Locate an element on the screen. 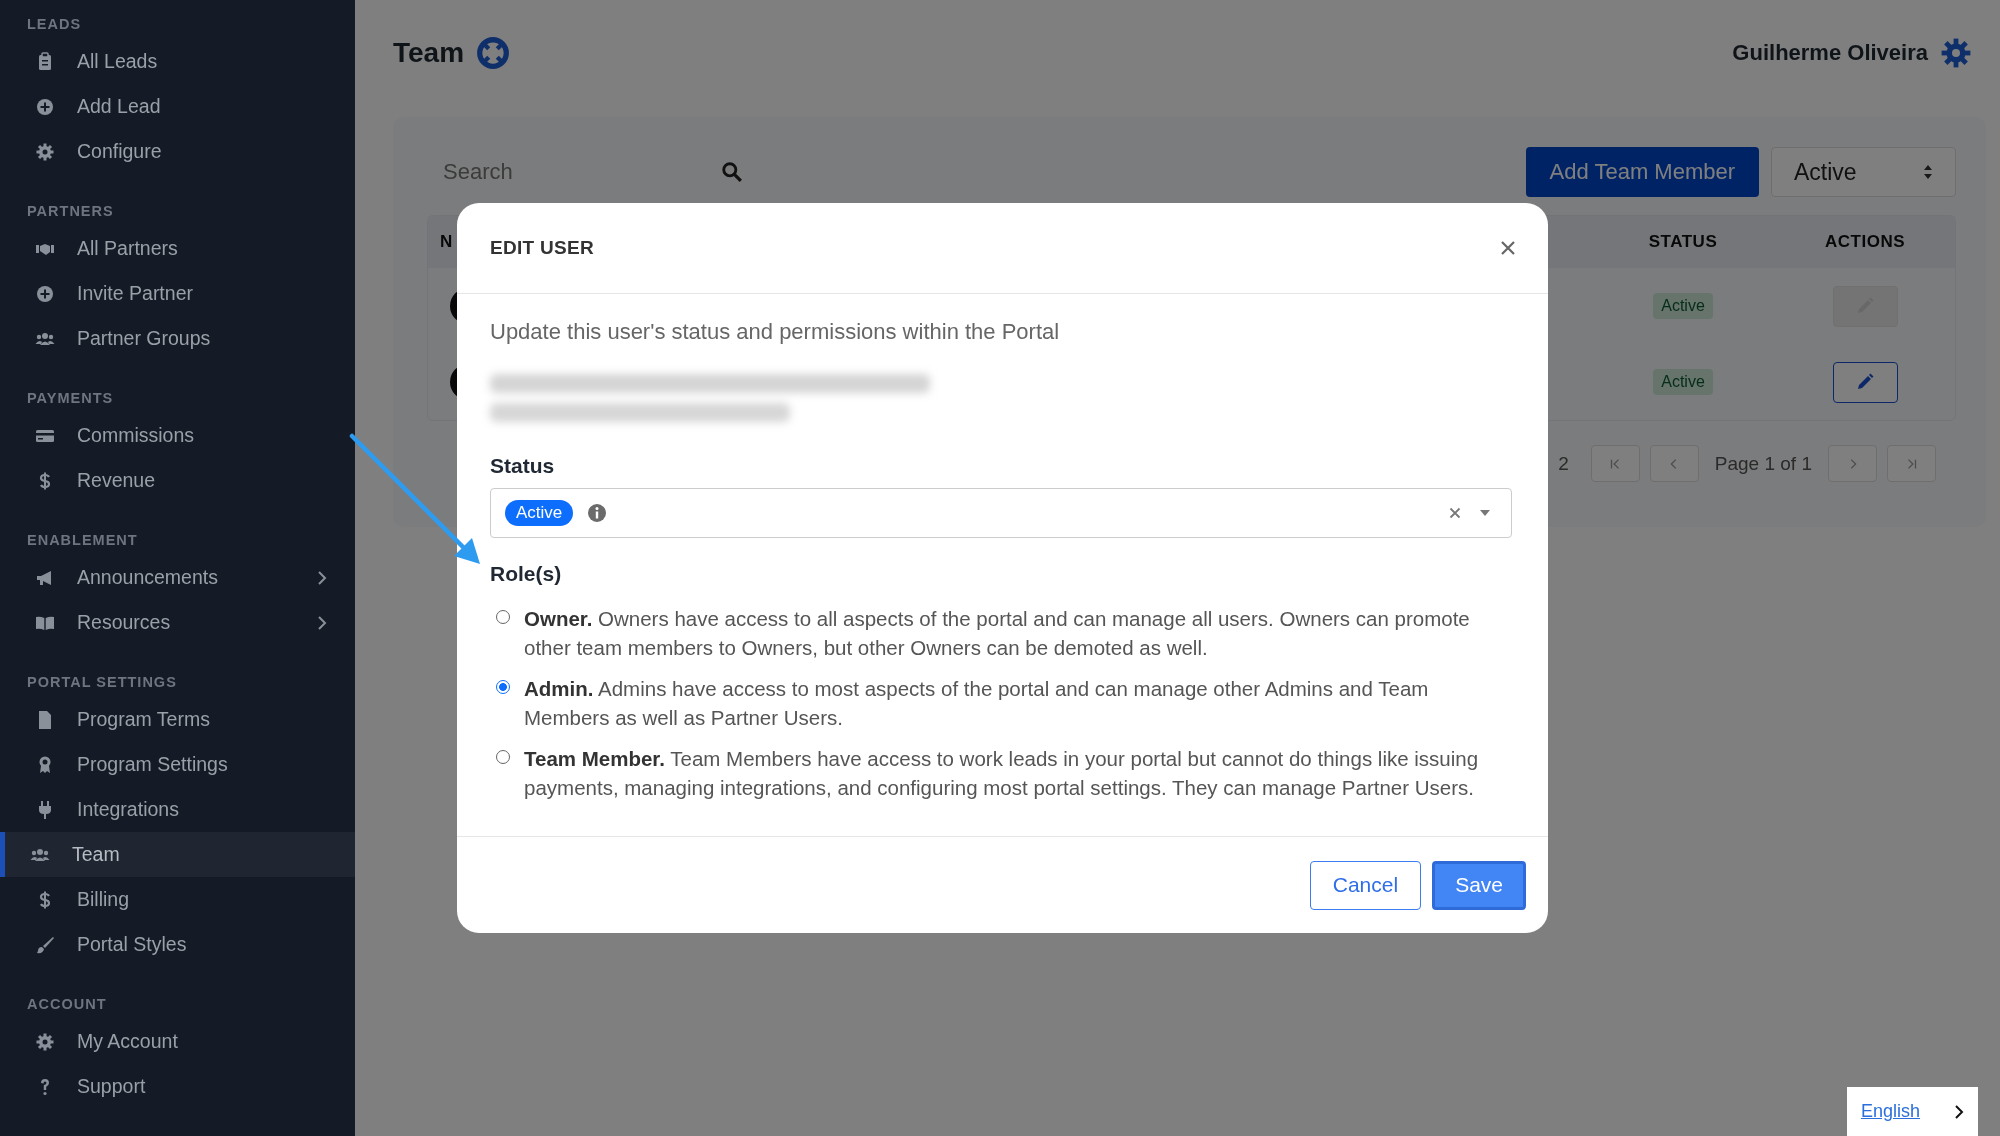 This screenshot has width=2000, height=1136. section-heading: LEADS is located at coordinates (54, 24).